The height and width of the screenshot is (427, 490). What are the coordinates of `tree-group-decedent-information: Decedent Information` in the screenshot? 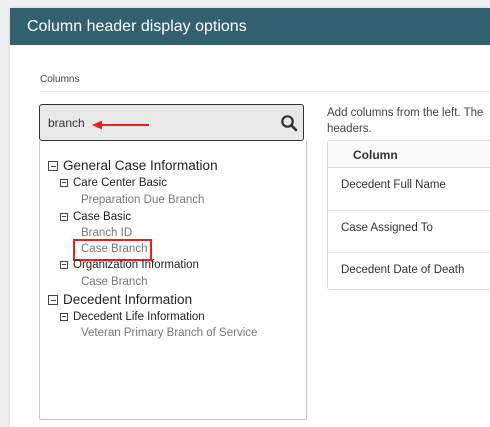 It's located at (120, 299).